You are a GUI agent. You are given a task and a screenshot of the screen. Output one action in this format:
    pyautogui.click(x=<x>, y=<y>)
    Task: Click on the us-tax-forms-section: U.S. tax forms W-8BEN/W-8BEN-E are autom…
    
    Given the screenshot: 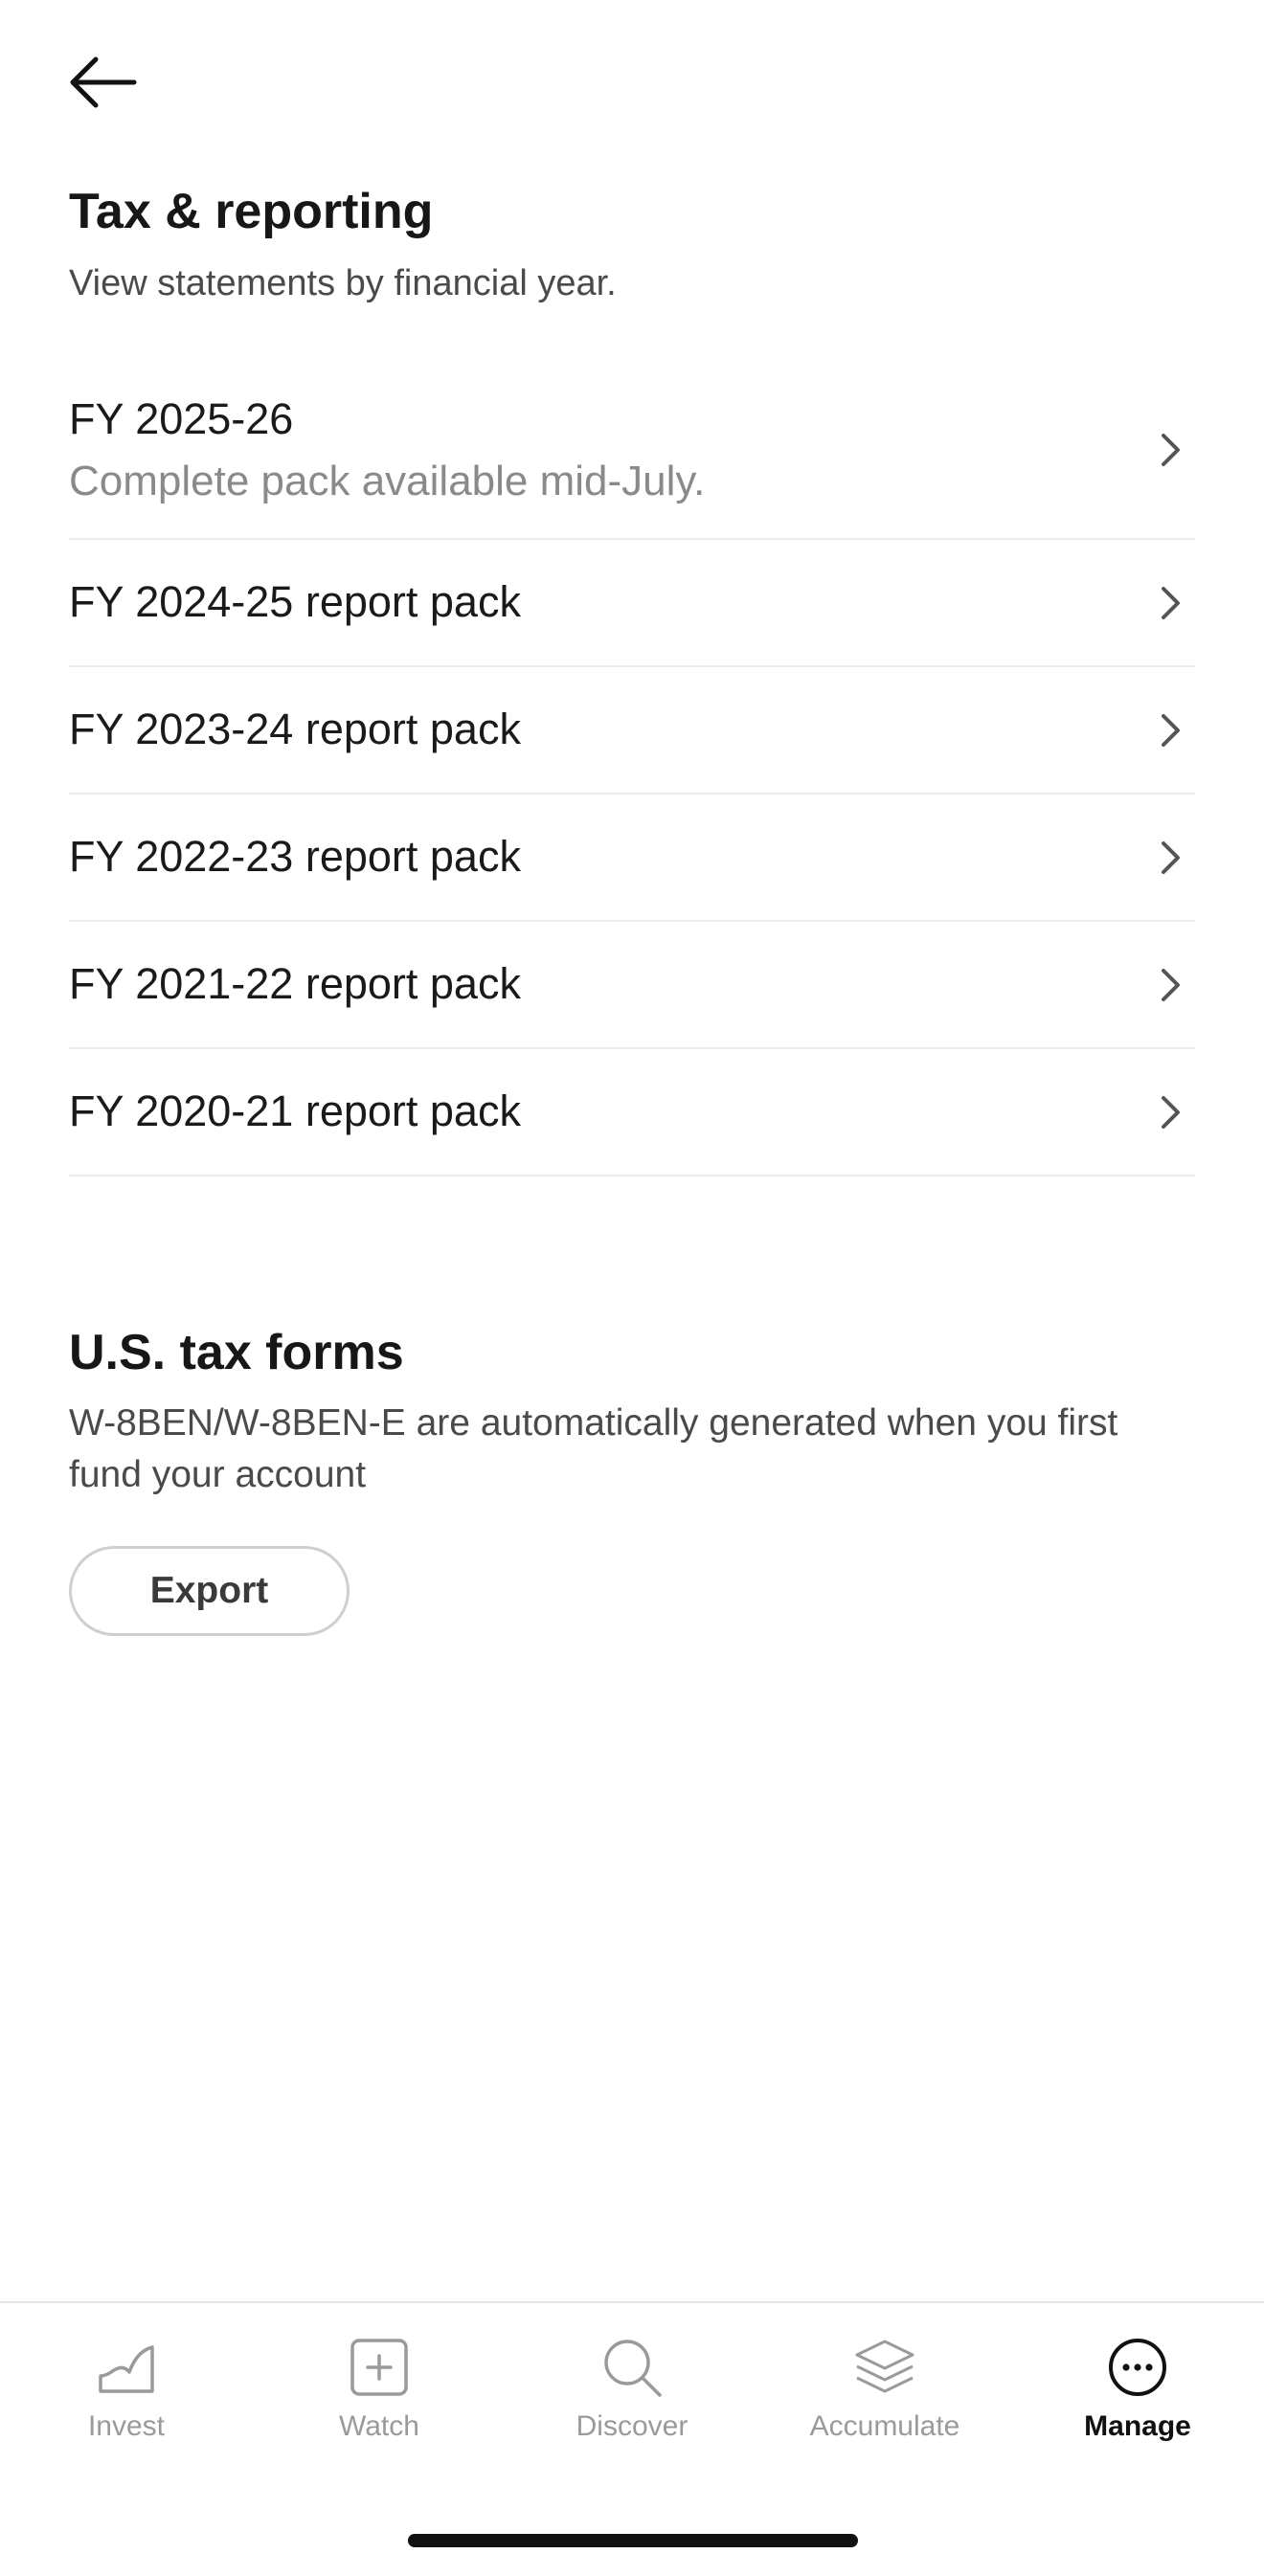 What is the action you would take?
    pyautogui.click(x=632, y=1412)
    